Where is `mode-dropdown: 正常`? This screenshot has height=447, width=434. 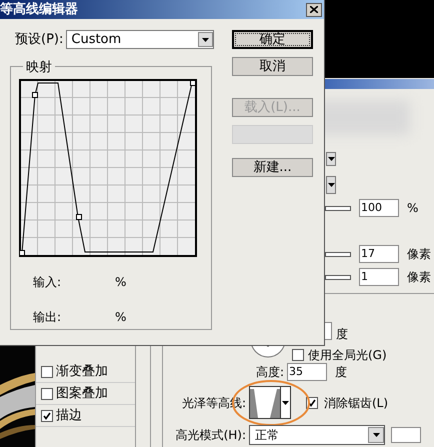 mode-dropdown: 正常 is located at coordinates (317, 435).